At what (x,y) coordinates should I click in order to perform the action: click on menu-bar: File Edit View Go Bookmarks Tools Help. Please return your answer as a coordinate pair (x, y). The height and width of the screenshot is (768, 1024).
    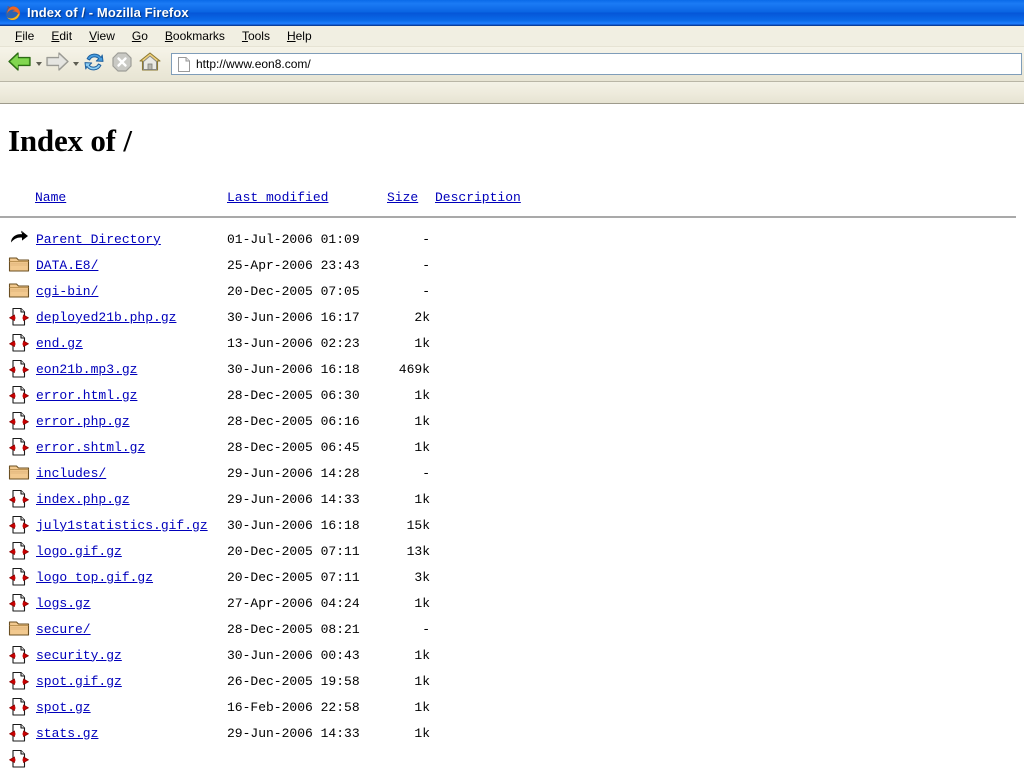
    Looking at the image, I should click on (512, 36).